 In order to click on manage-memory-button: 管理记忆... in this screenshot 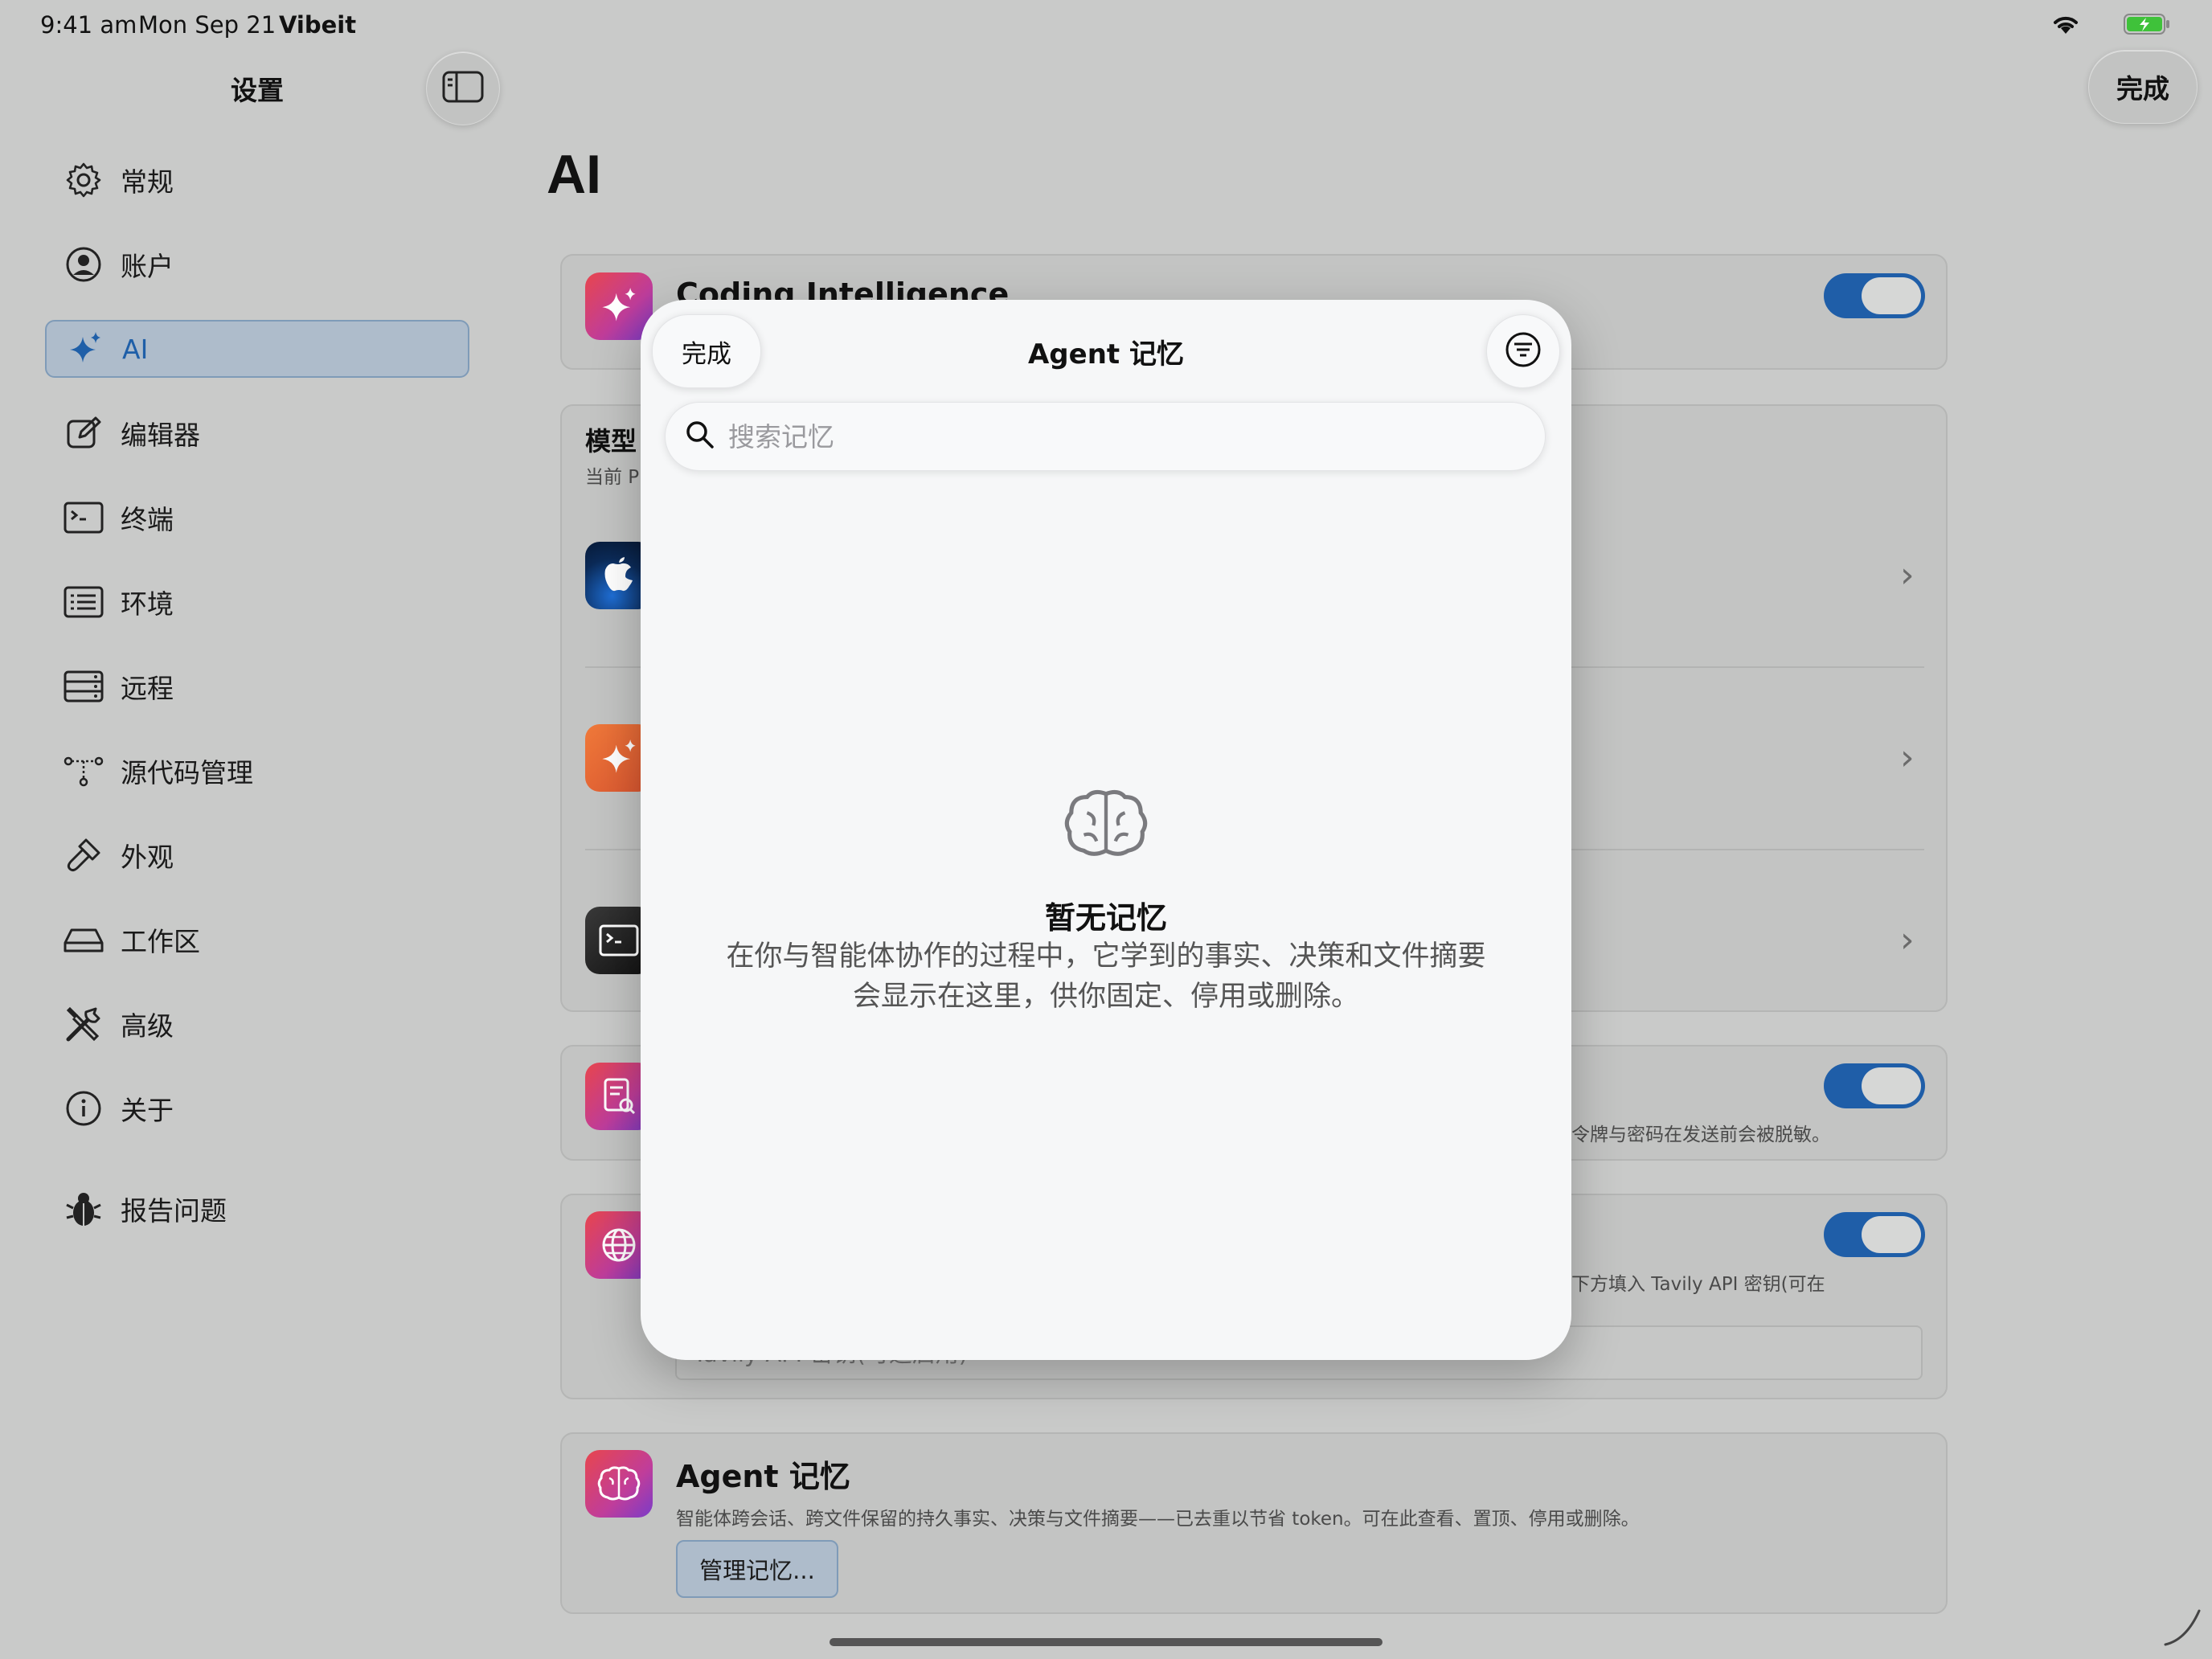, I will do `click(757, 1569)`.